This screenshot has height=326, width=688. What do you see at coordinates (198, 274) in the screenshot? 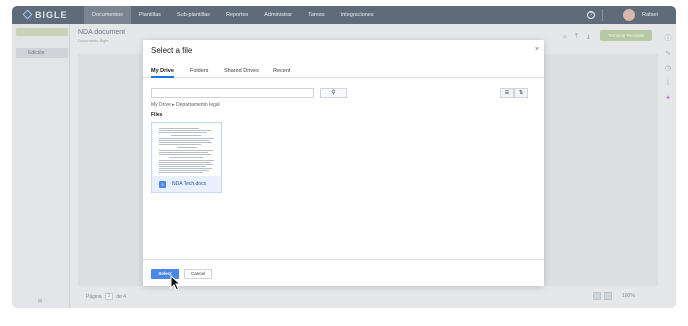
I see `cancel-button: Cancel` at bounding box center [198, 274].